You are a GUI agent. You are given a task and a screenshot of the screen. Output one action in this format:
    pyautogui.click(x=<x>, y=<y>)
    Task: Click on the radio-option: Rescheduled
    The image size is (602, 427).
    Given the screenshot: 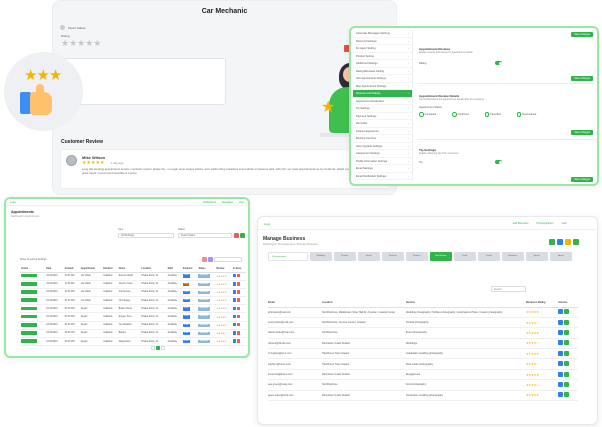 What is the action you would take?
    pyautogui.click(x=526, y=114)
    